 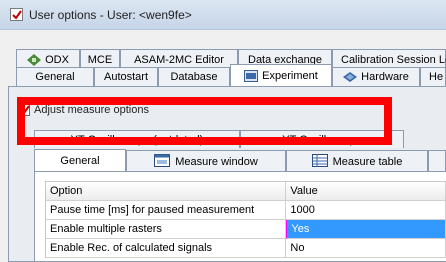 What do you see at coordinates (162, 161) in the screenshot?
I see `measure-window-icon` at bounding box center [162, 161].